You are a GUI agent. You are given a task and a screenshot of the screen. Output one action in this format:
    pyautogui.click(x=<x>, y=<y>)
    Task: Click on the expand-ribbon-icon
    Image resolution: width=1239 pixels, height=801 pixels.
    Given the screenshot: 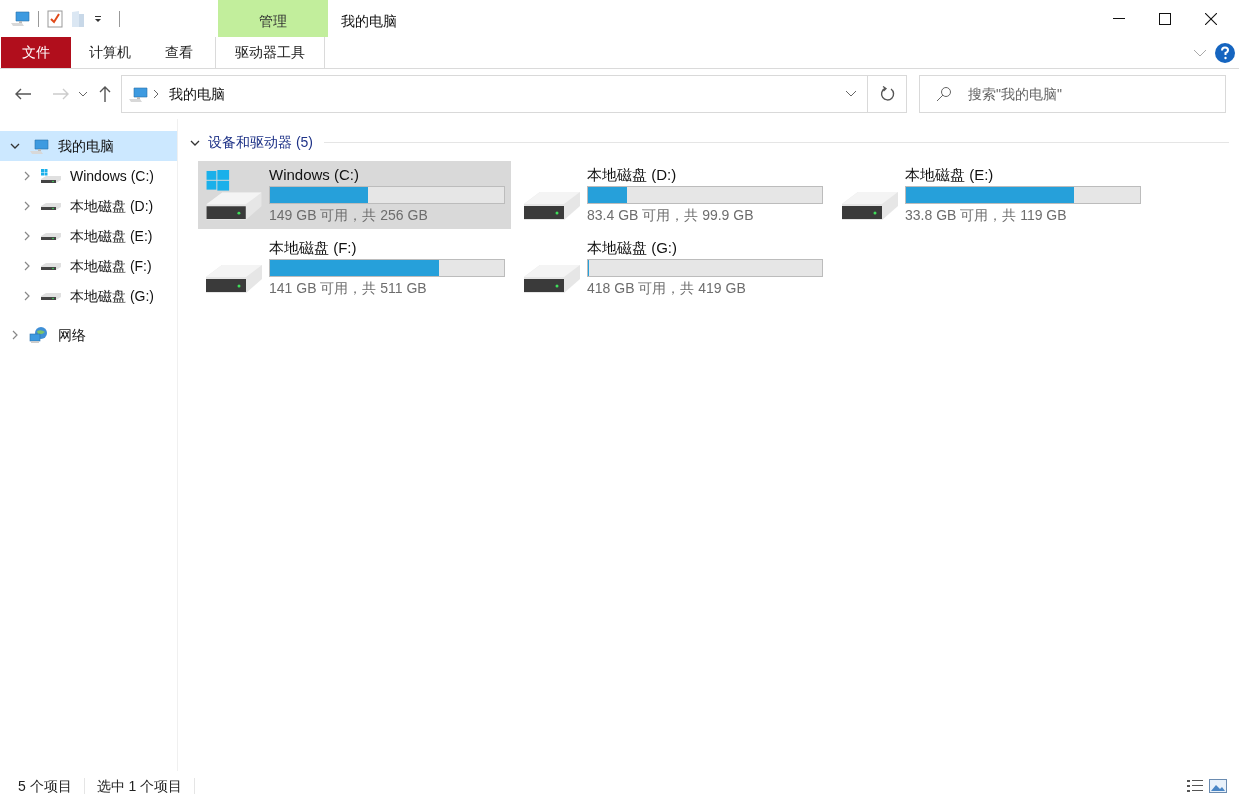 What is the action you would take?
    pyautogui.click(x=1200, y=52)
    